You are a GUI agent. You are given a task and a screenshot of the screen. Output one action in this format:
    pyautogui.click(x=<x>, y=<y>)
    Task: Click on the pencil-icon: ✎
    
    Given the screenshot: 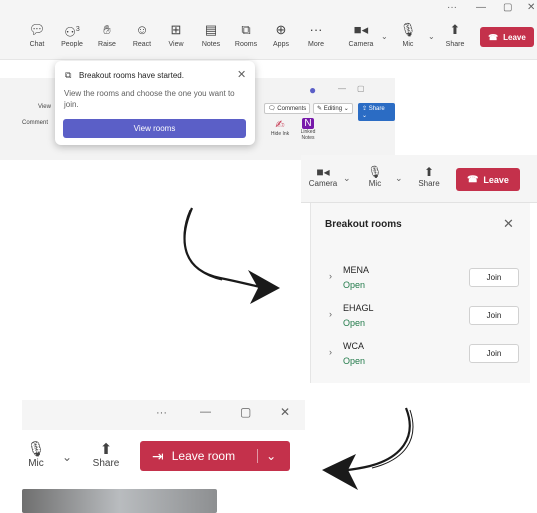 What is the action you would take?
    pyautogui.click(x=320, y=109)
    